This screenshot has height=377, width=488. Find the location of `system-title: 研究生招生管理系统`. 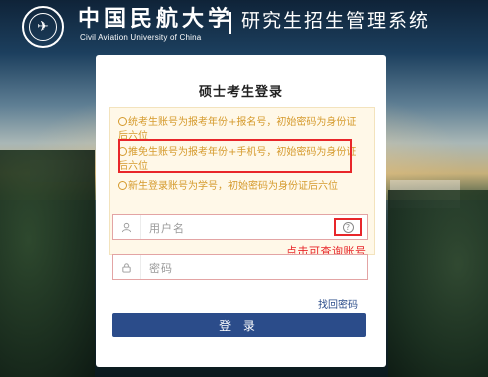

system-title: 研究生招生管理系统 is located at coordinates (336, 21).